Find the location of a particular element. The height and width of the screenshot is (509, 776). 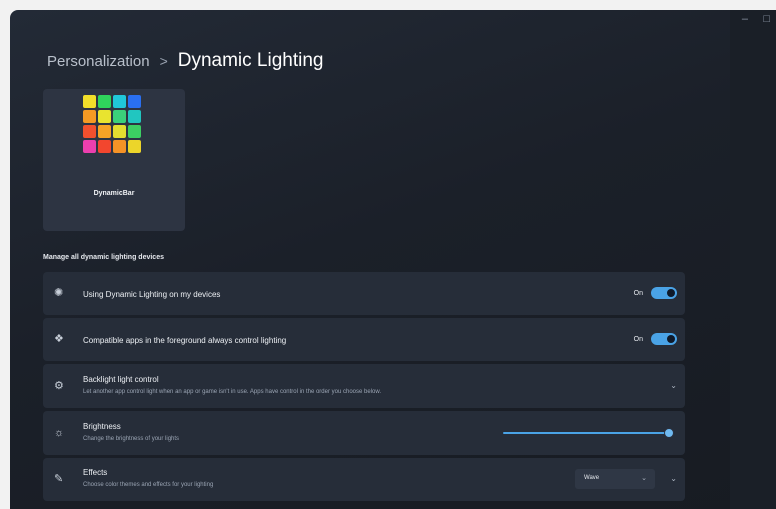

brightness-icon: ☼ is located at coordinates (59, 433).